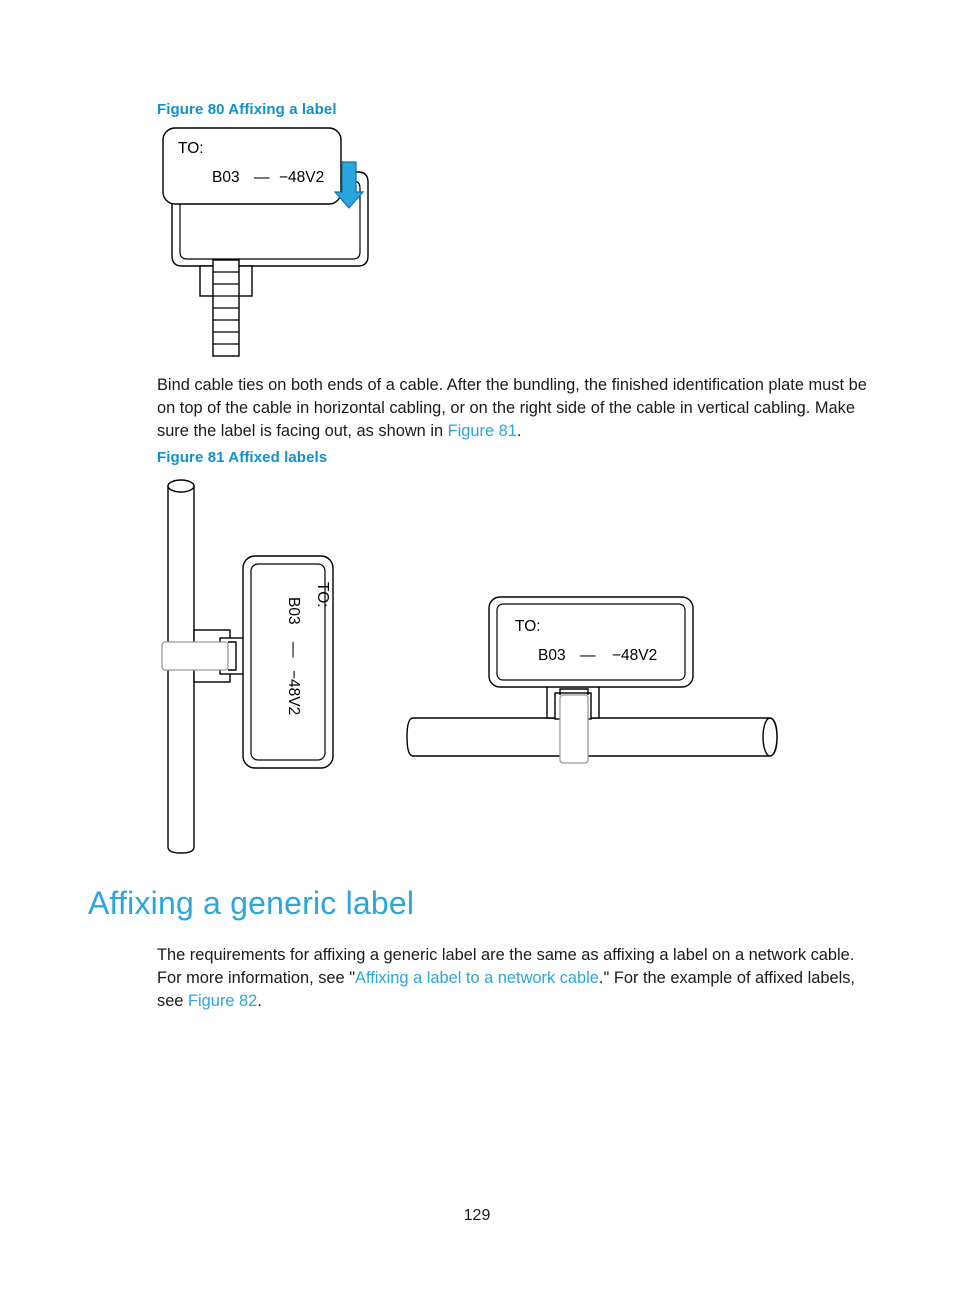 The height and width of the screenshot is (1296, 954). I want to click on horizontal-label-face: TO: B03 — −48V2, so click(591, 642).